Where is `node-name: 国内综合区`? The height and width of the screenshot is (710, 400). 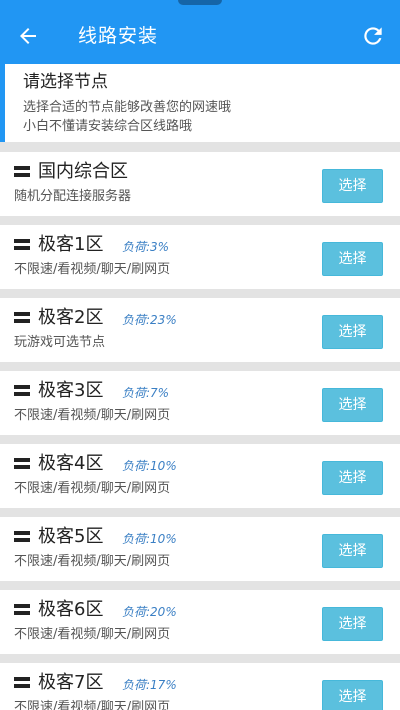 node-name: 国内综合区 is located at coordinates (83, 171).